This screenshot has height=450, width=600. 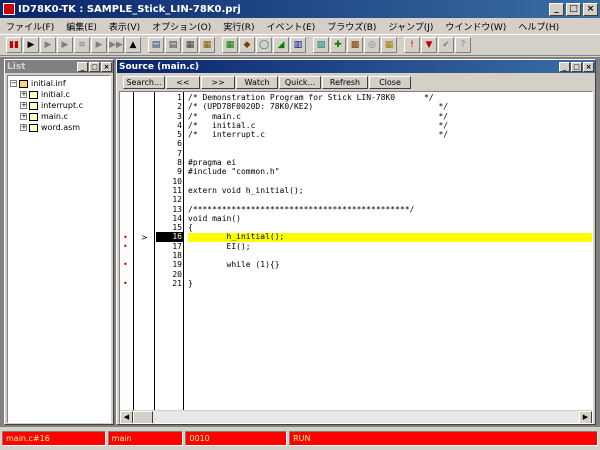 What do you see at coordinates (388, 264) in the screenshot?
I see `code-line: while (1){}` at bounding box center [388, 264].